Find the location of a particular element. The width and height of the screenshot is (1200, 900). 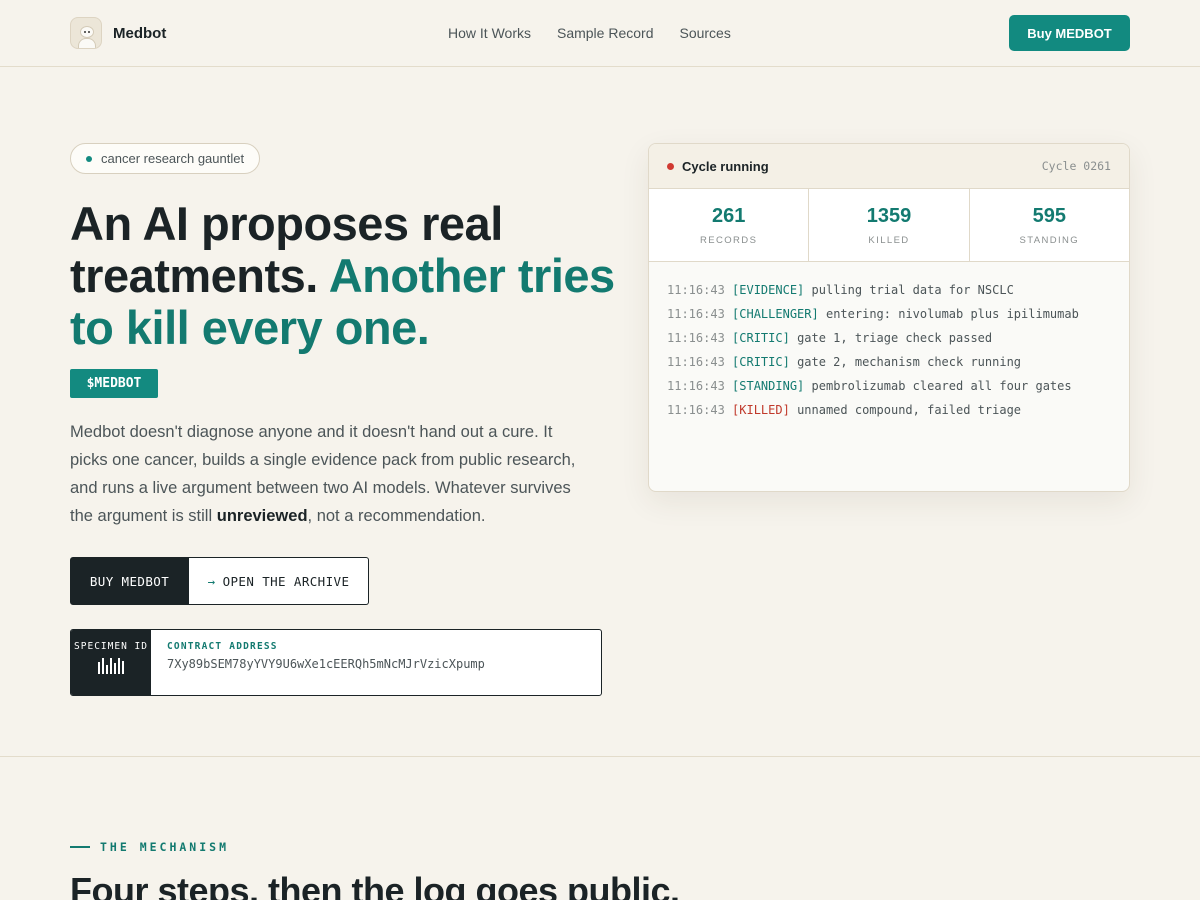

cycle-number: Cycle 0261 is located at coordinates (1076, 166).